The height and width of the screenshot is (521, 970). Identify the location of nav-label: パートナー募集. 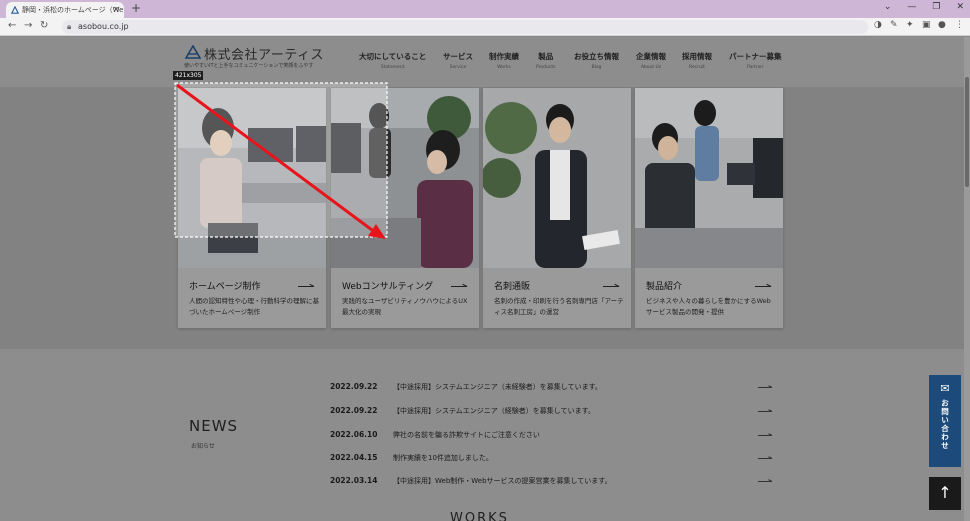
(755, 56).